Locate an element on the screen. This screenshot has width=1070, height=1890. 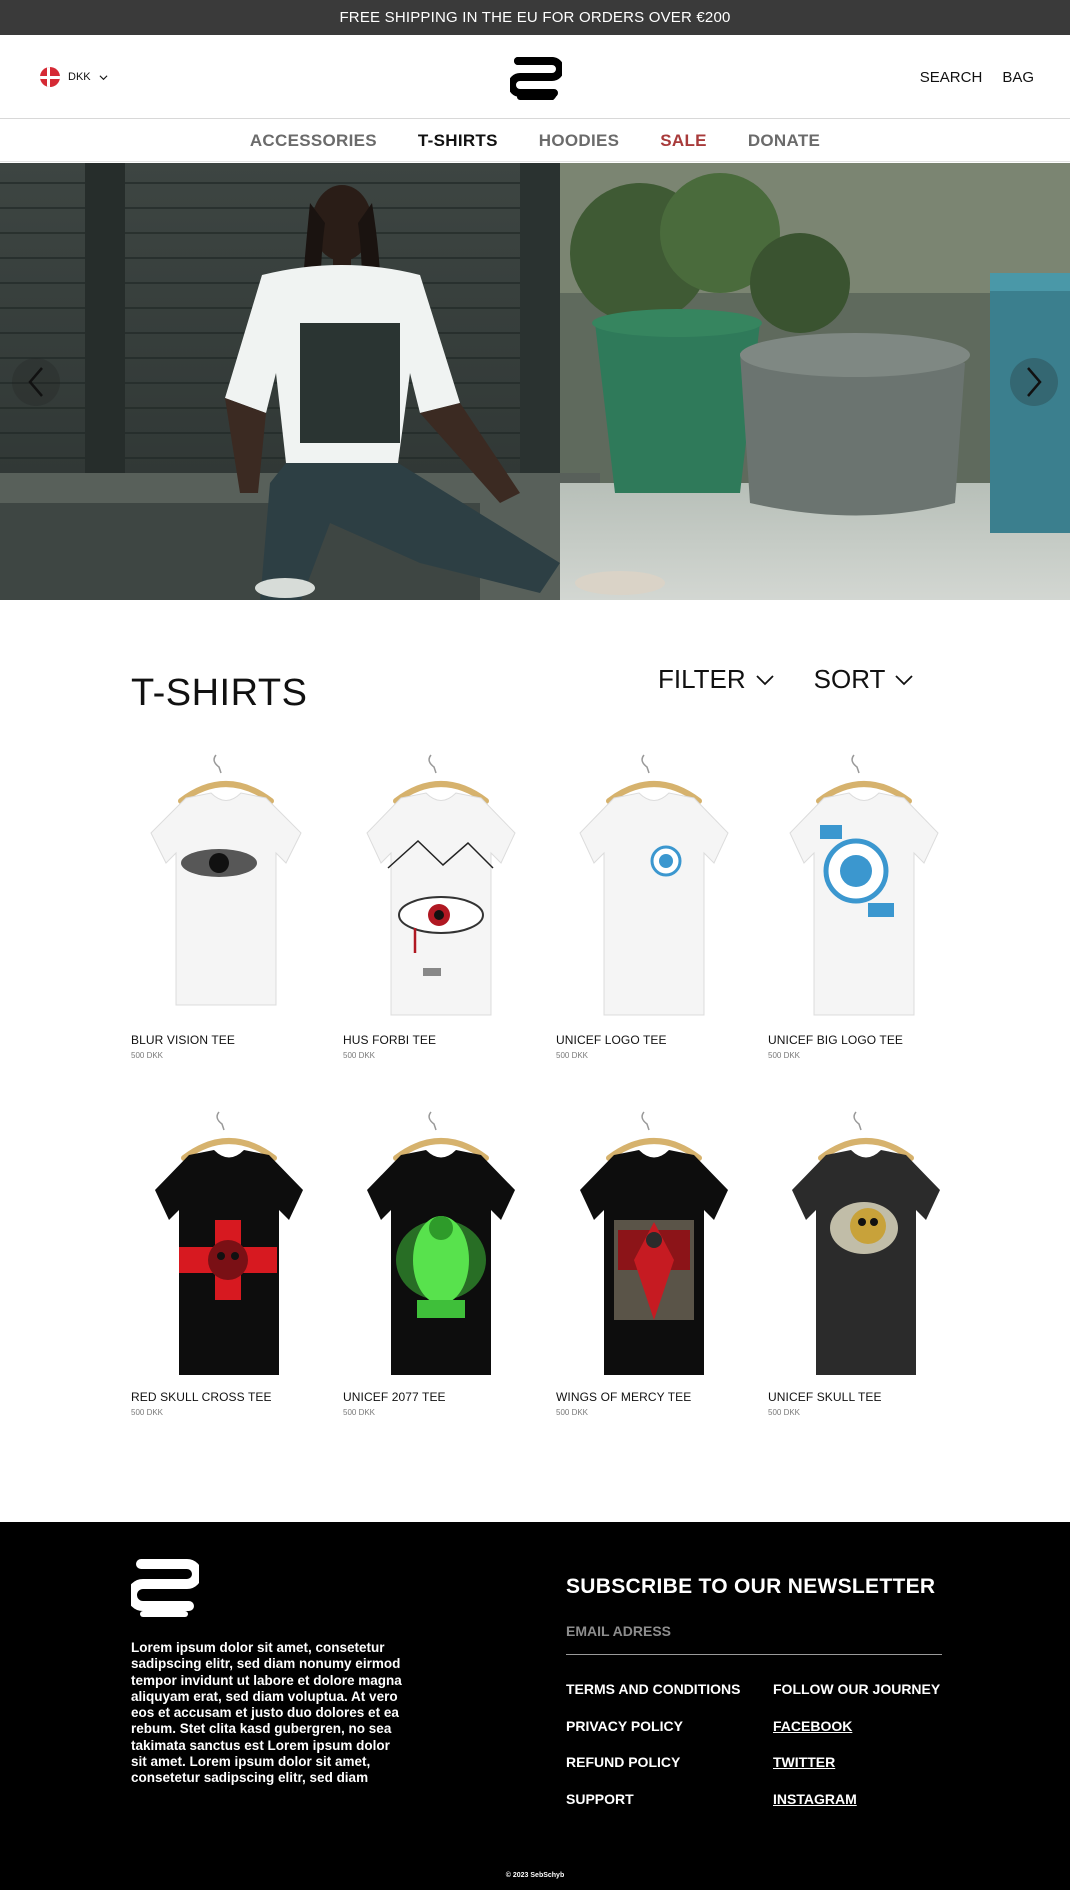
product-card: UNICEF BIG LOGO TEE 500 DKK is located at coordinates (863, 906).